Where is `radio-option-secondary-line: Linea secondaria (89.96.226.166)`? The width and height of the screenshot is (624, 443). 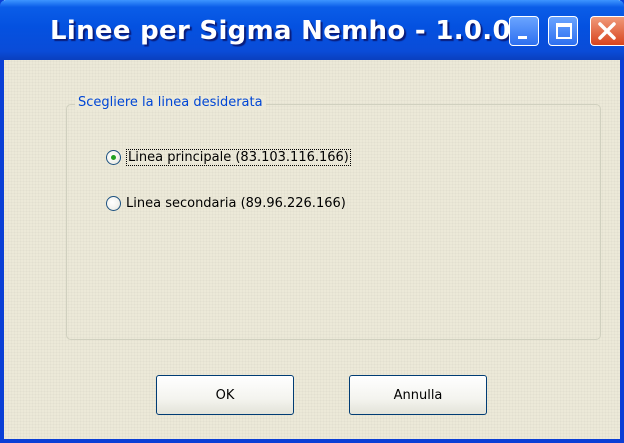 radio-option-secondary-line: Linea secondaria (89.96.226.166) is located at coordinates (226, 203).